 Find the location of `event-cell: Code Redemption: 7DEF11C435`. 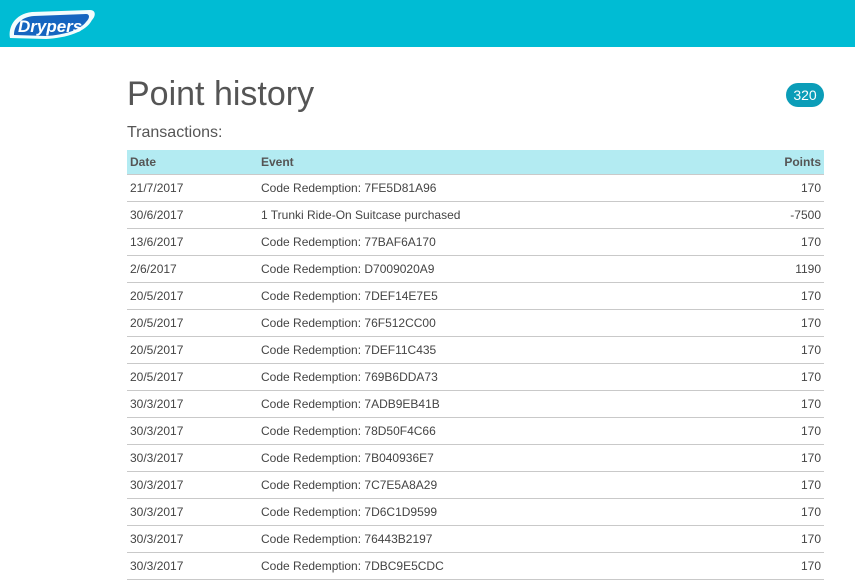

event-cell: Code Redemption: 7DEF11C435 is located at coordinates (476, 350).